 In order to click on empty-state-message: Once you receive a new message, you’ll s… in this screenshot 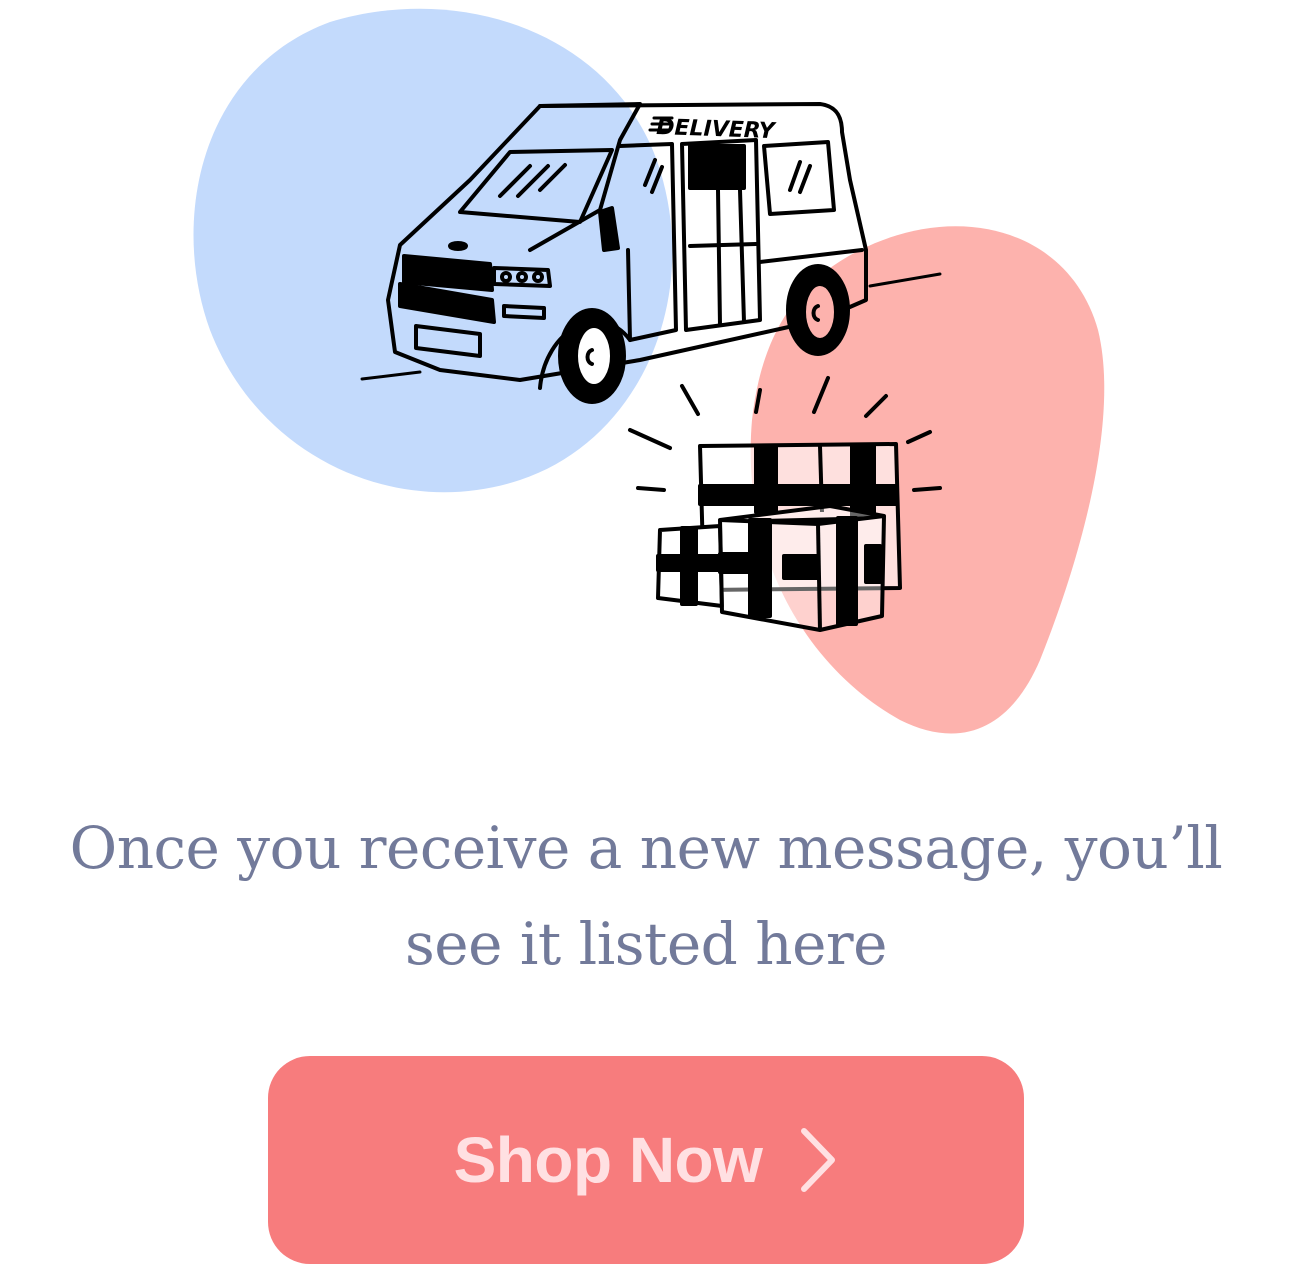, I will do `click(646, 896)`.